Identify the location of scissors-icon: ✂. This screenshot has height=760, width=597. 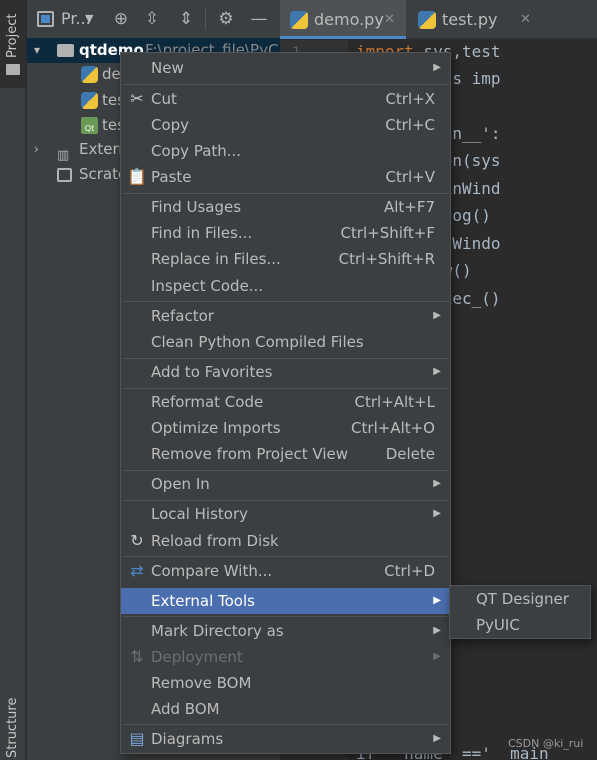
(137, 98).